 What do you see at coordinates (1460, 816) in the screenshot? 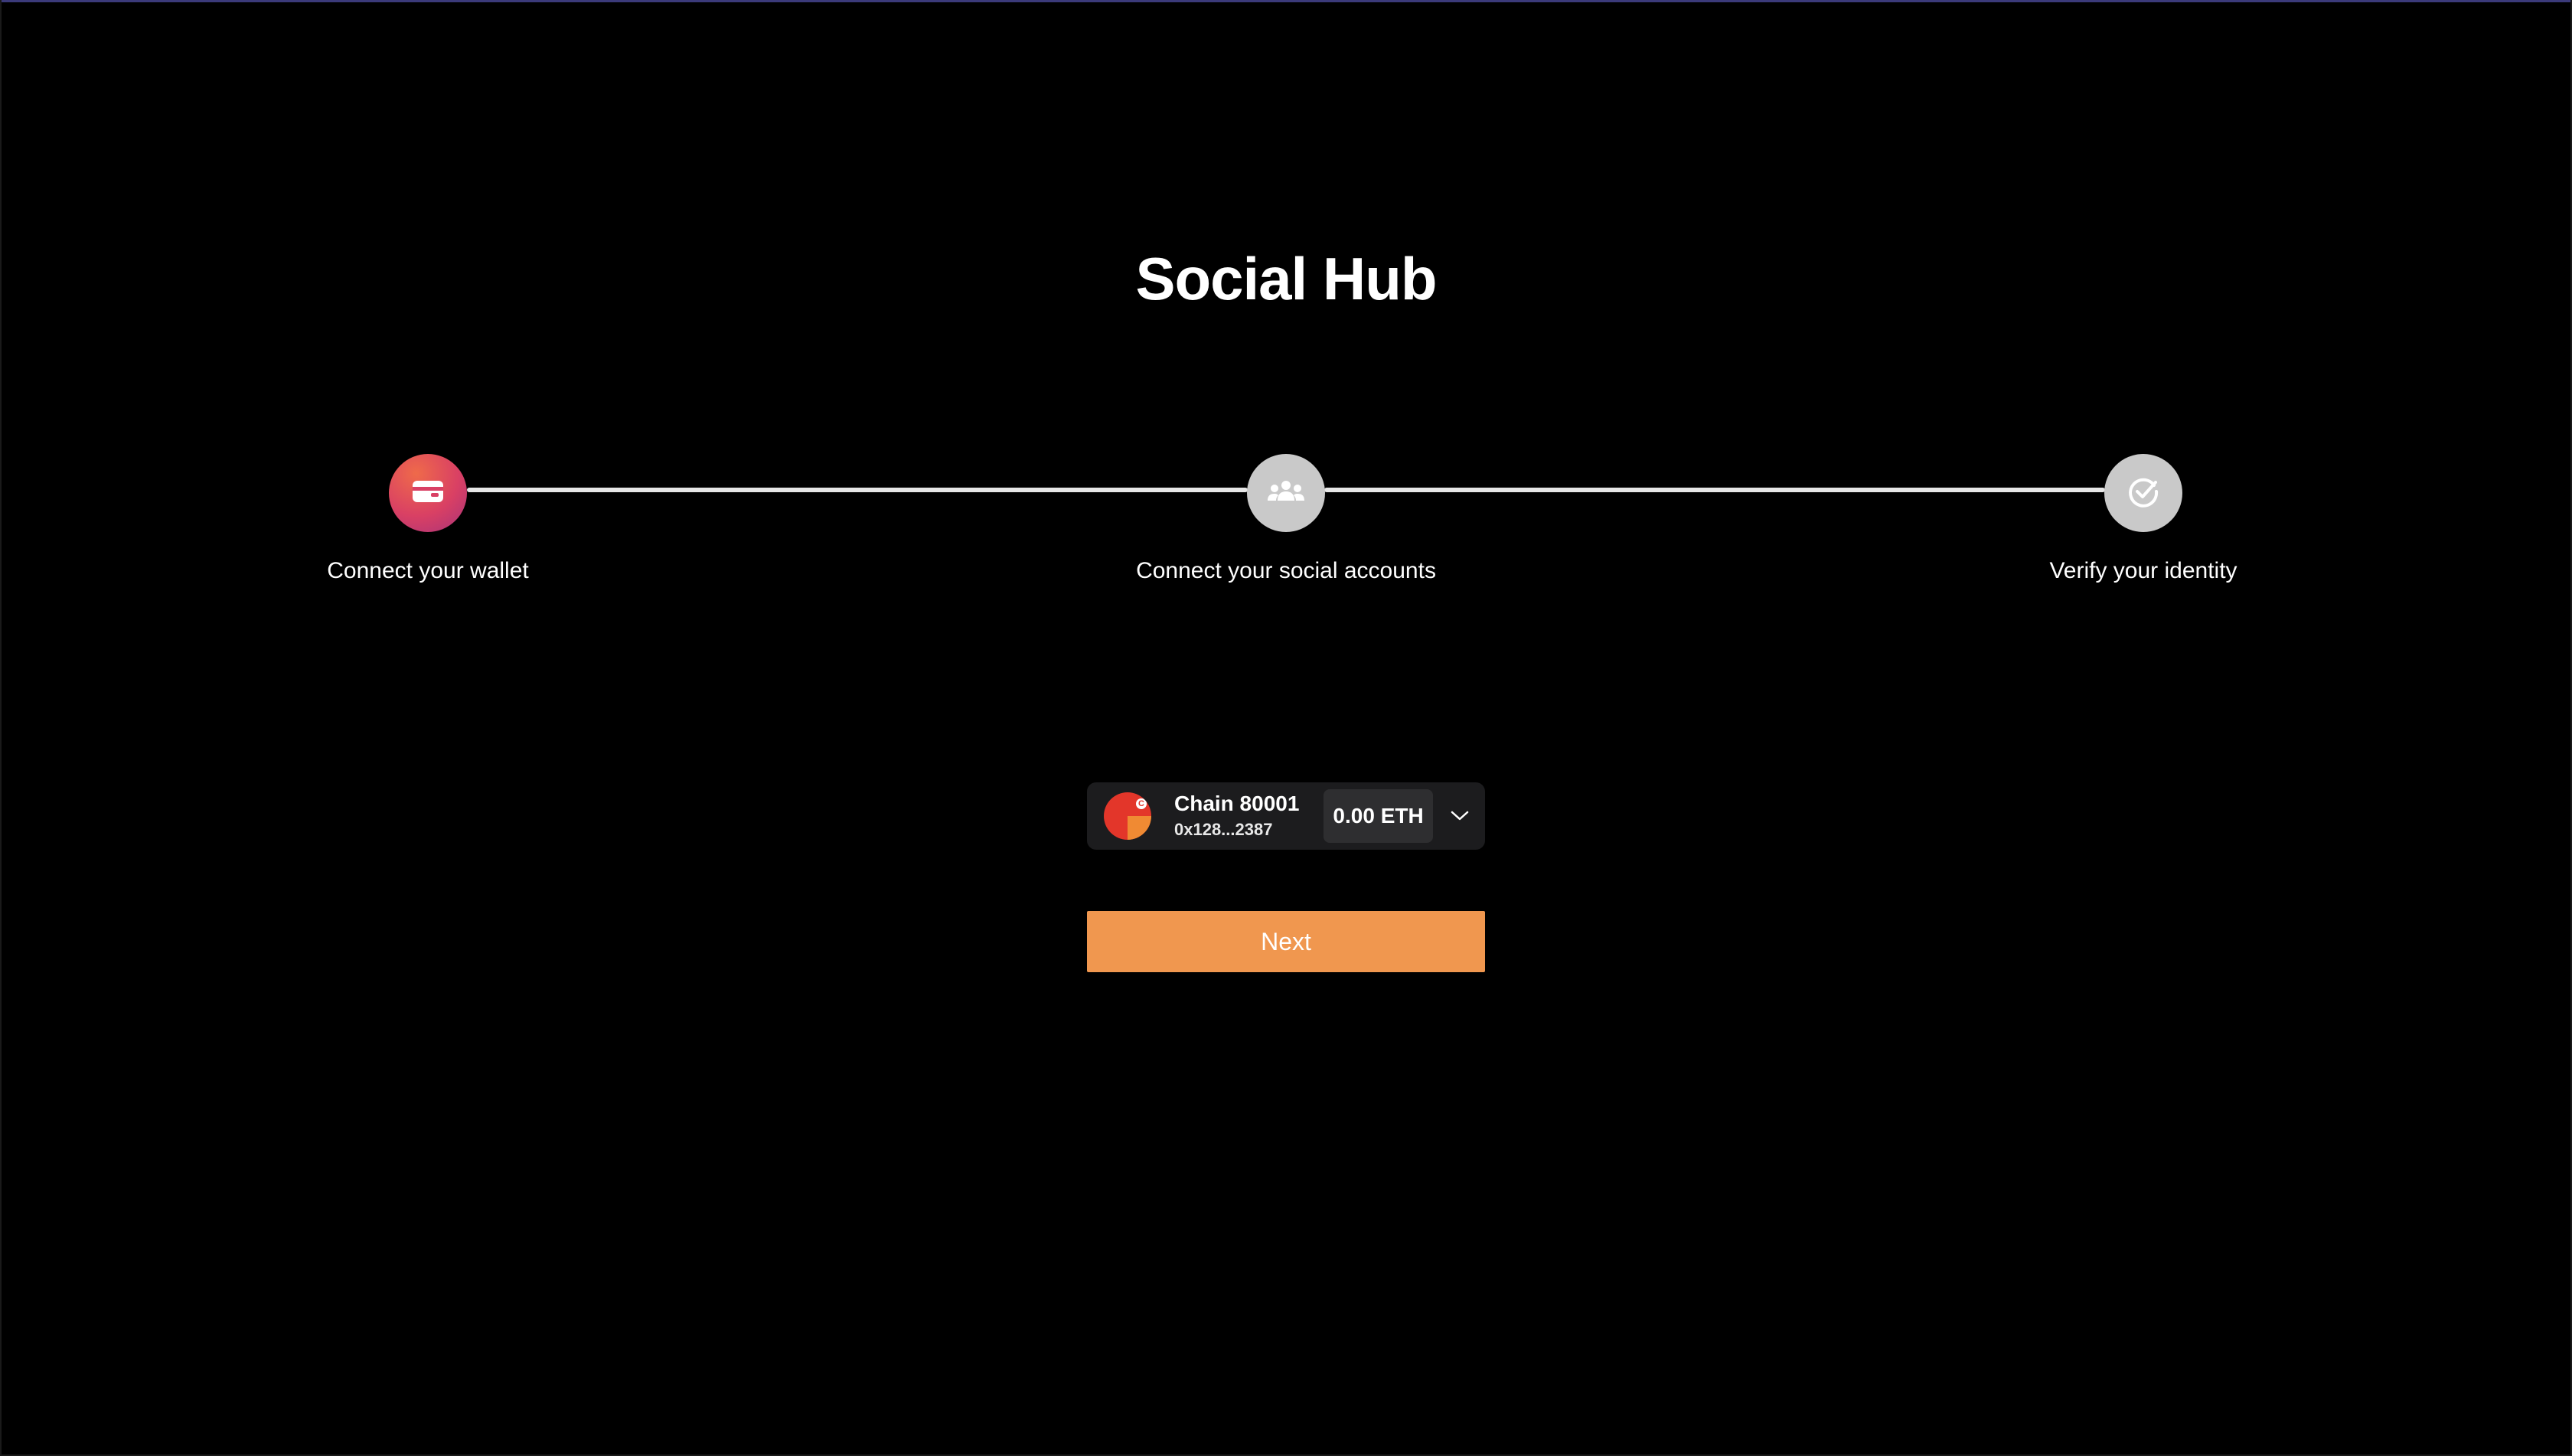
I see `chevron-down-icon` at bounding box center [1460, 816].